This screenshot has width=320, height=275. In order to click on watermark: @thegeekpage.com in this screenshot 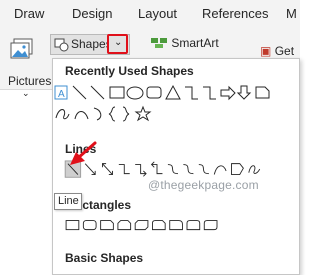, I will do `click(203, 185)`.